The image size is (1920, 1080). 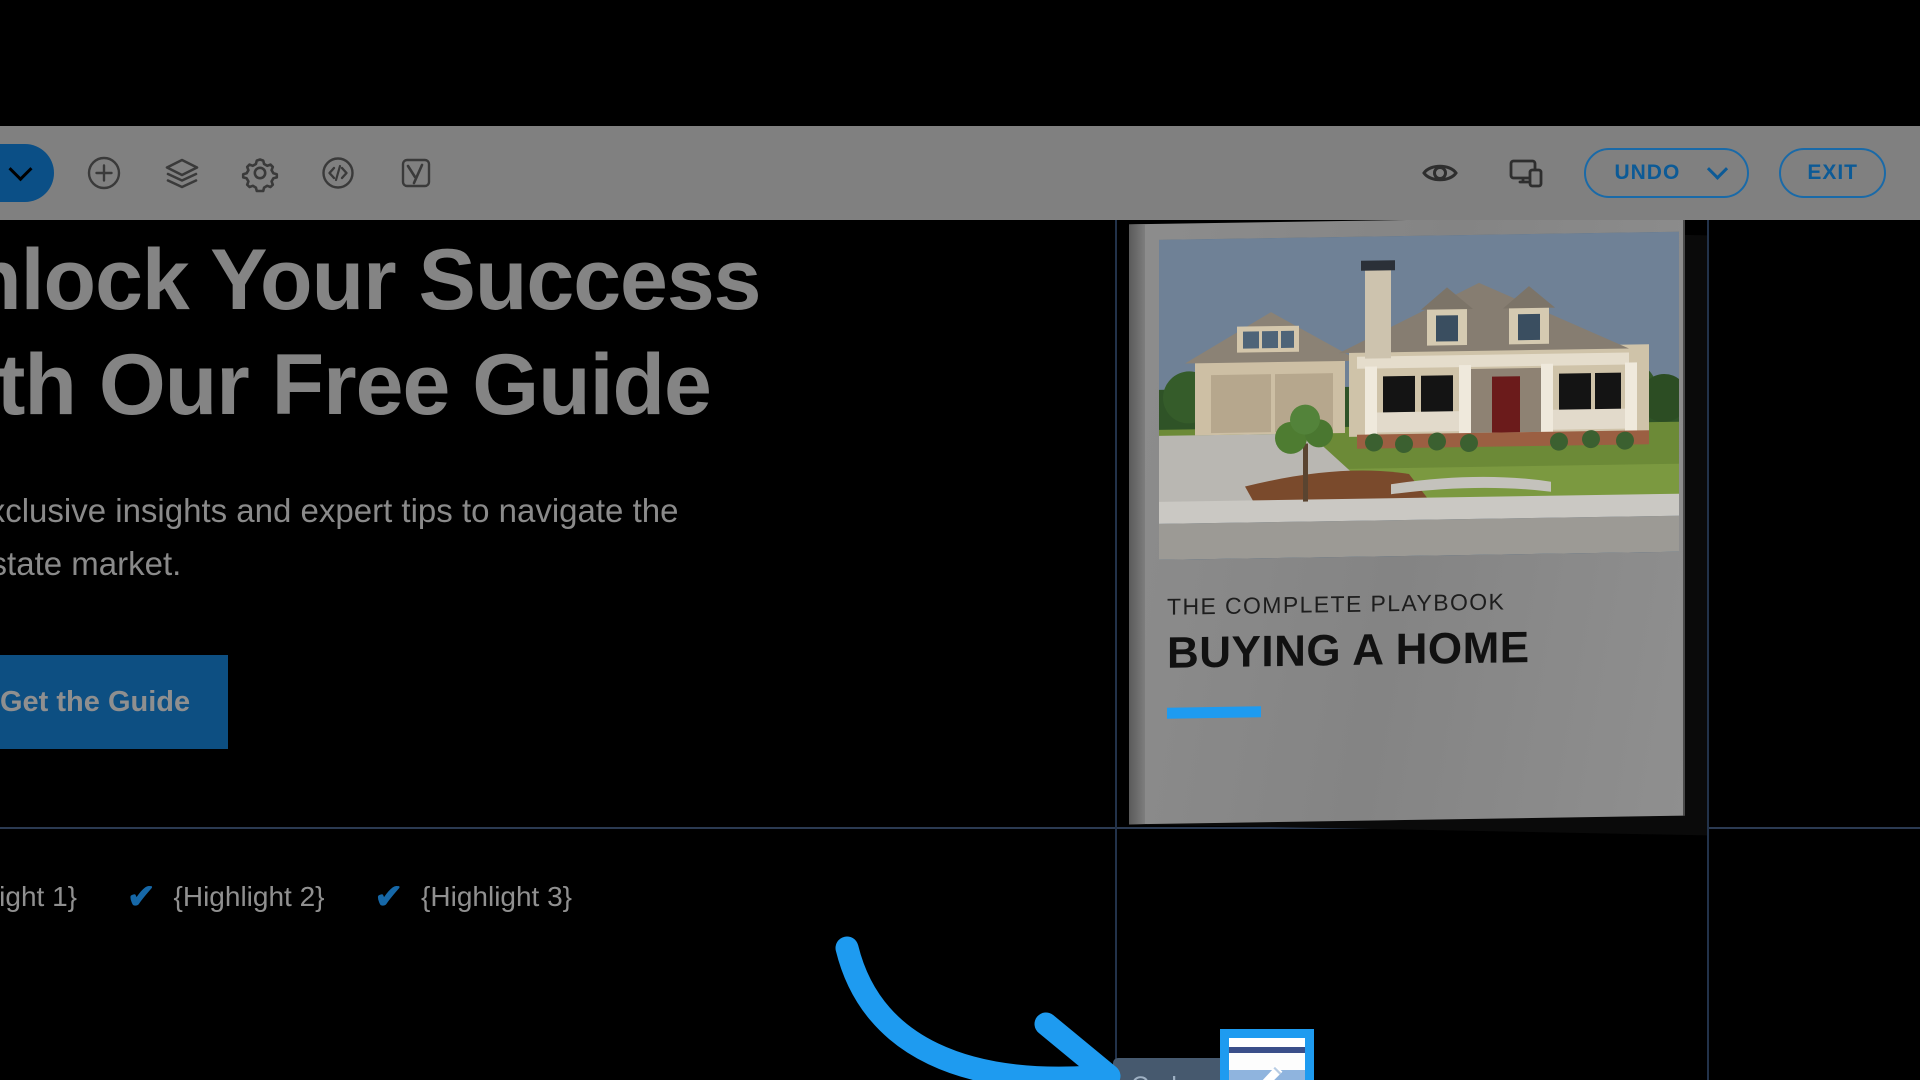 I want to click on hero-subtext-line-2: real estate market., so click(x=91, y=564).